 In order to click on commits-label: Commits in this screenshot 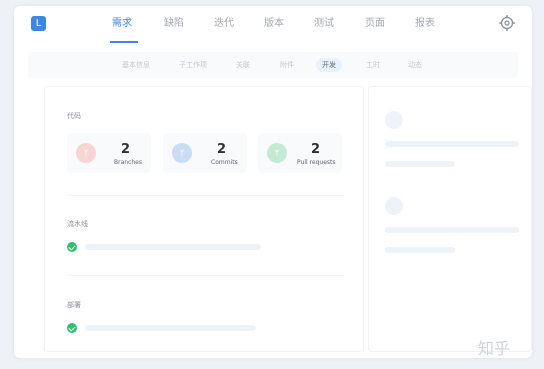, I will do `click(224, 162)`.